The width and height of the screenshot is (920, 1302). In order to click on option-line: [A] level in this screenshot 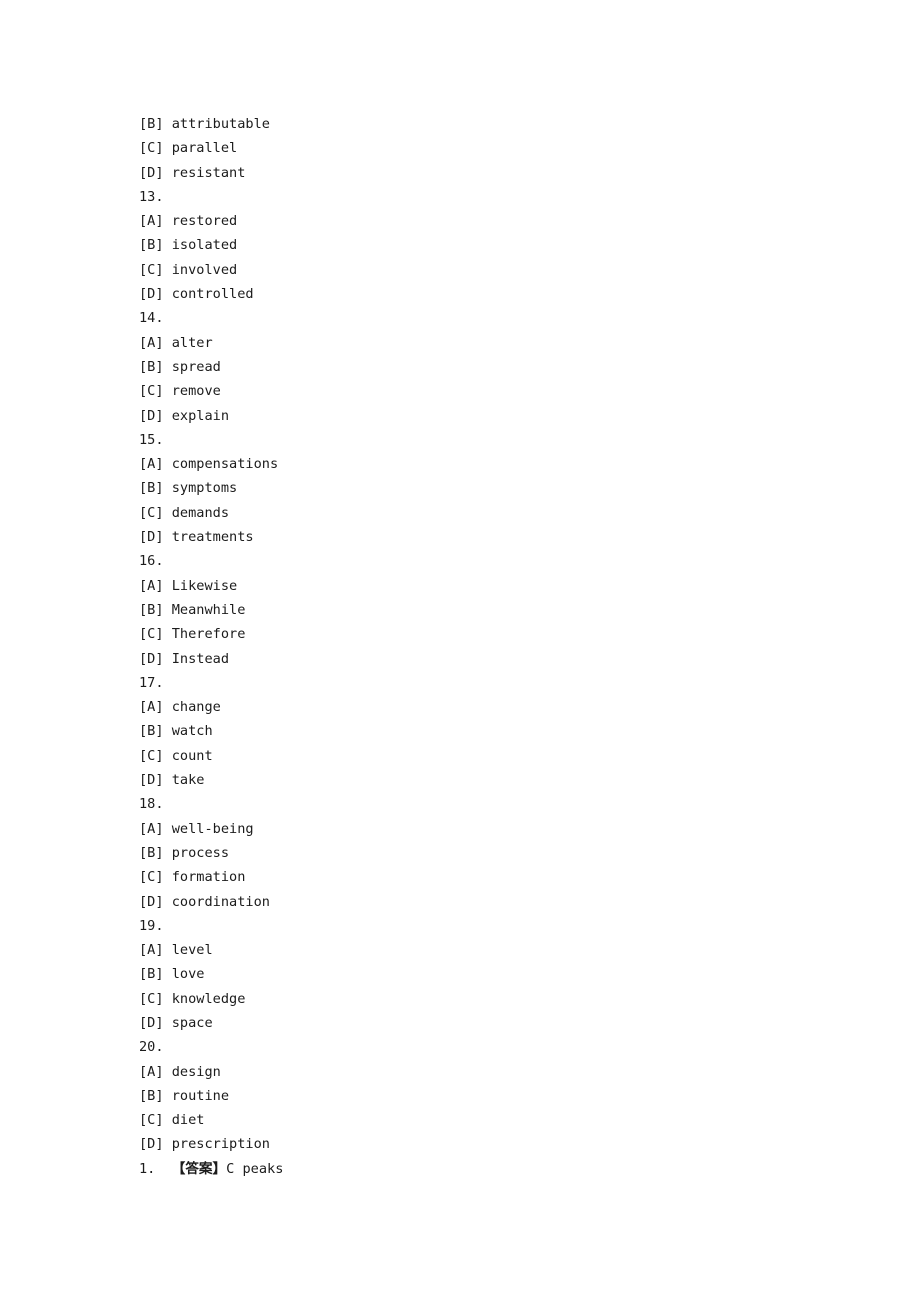, I will do `click(176, 950)`.